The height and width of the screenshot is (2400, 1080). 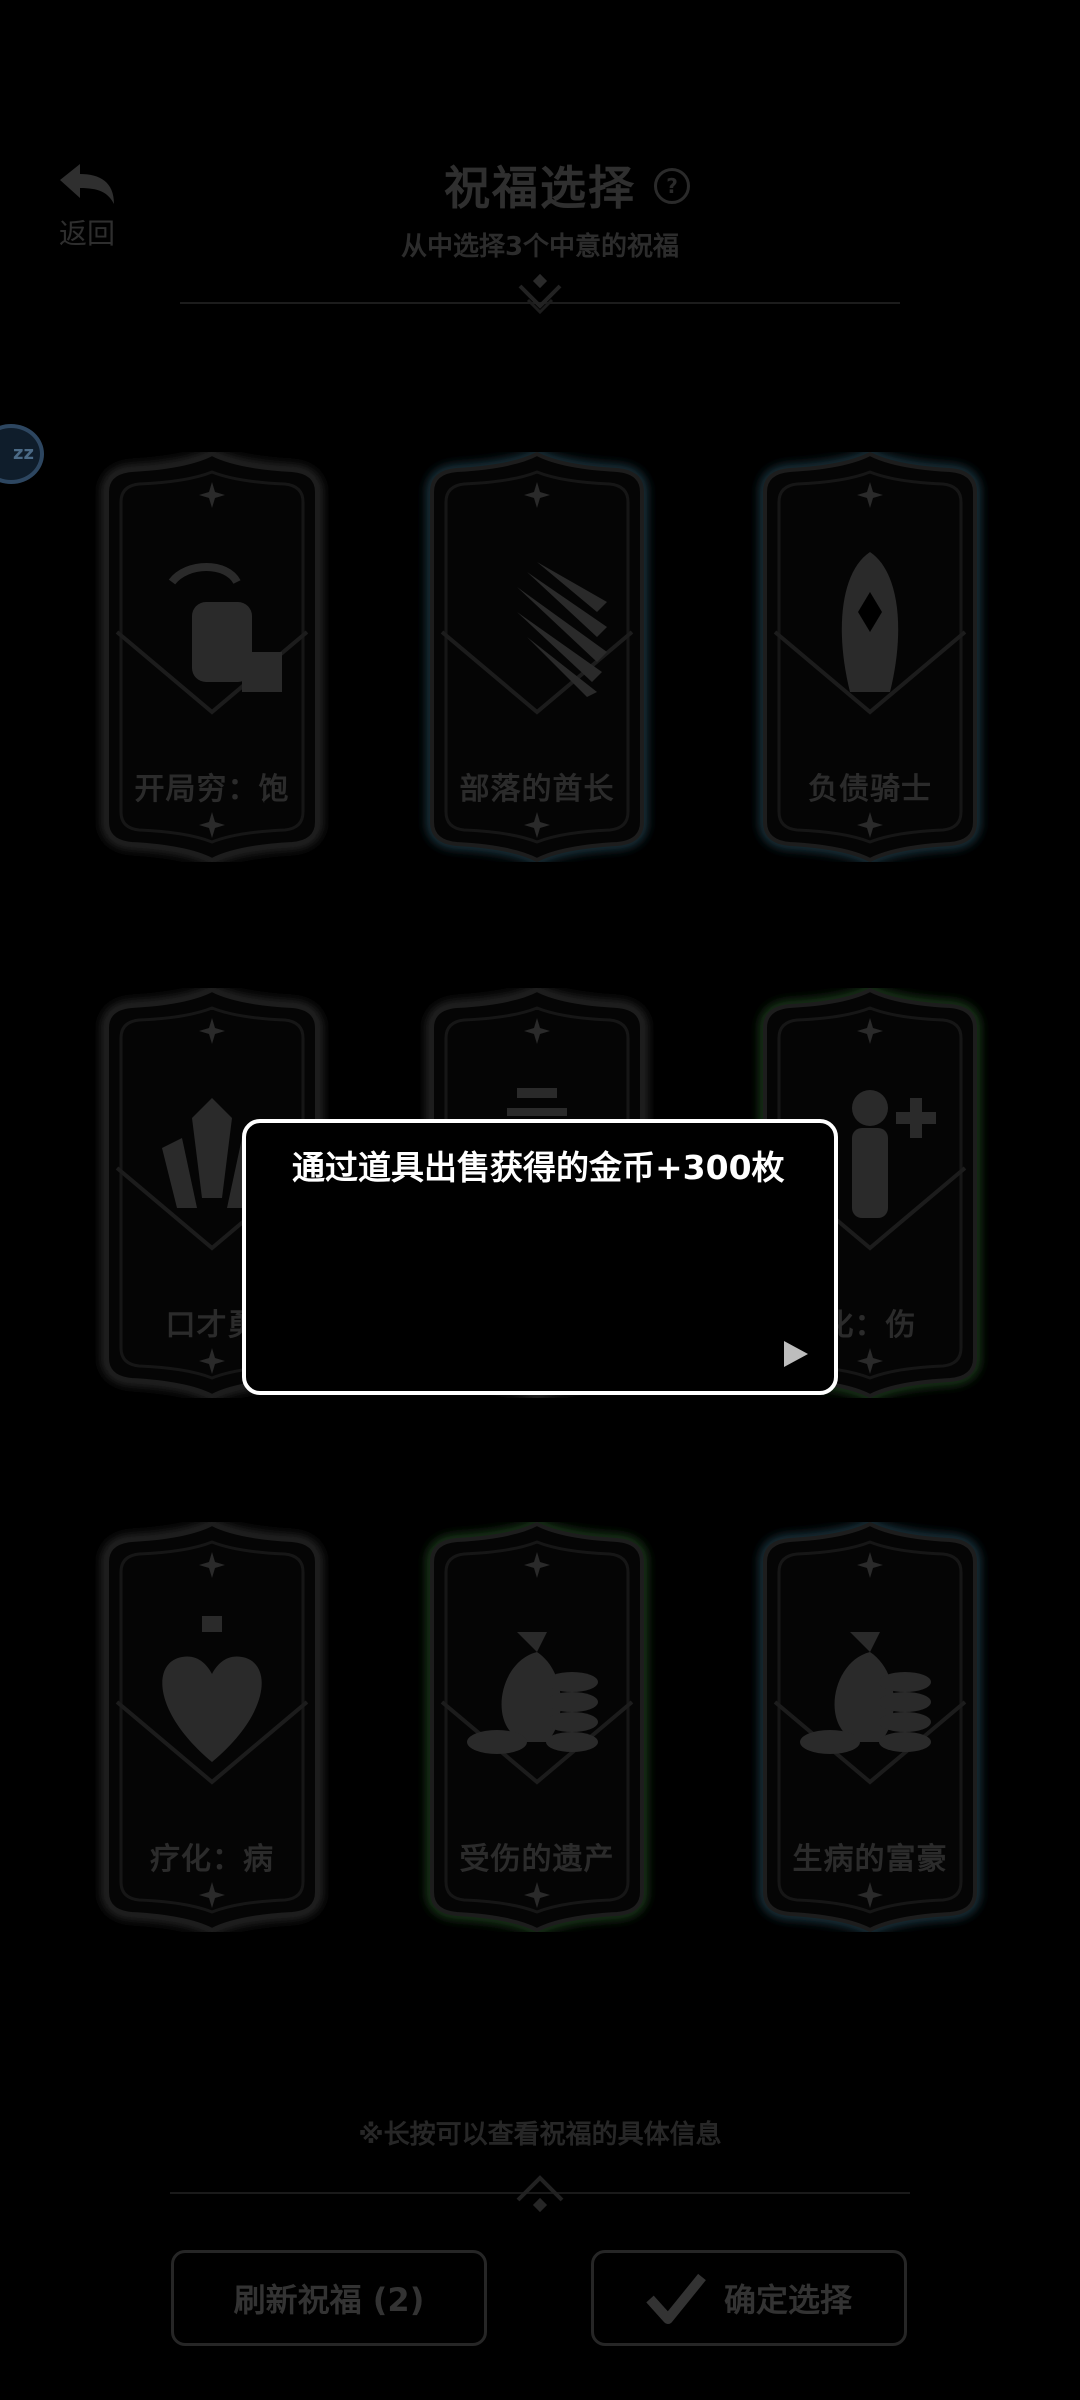 What do you see at coordinates (870, 1859) in the screenshot?
I see `blessing-card-name: 生病的富豪` at bounding box center [870, 1859].